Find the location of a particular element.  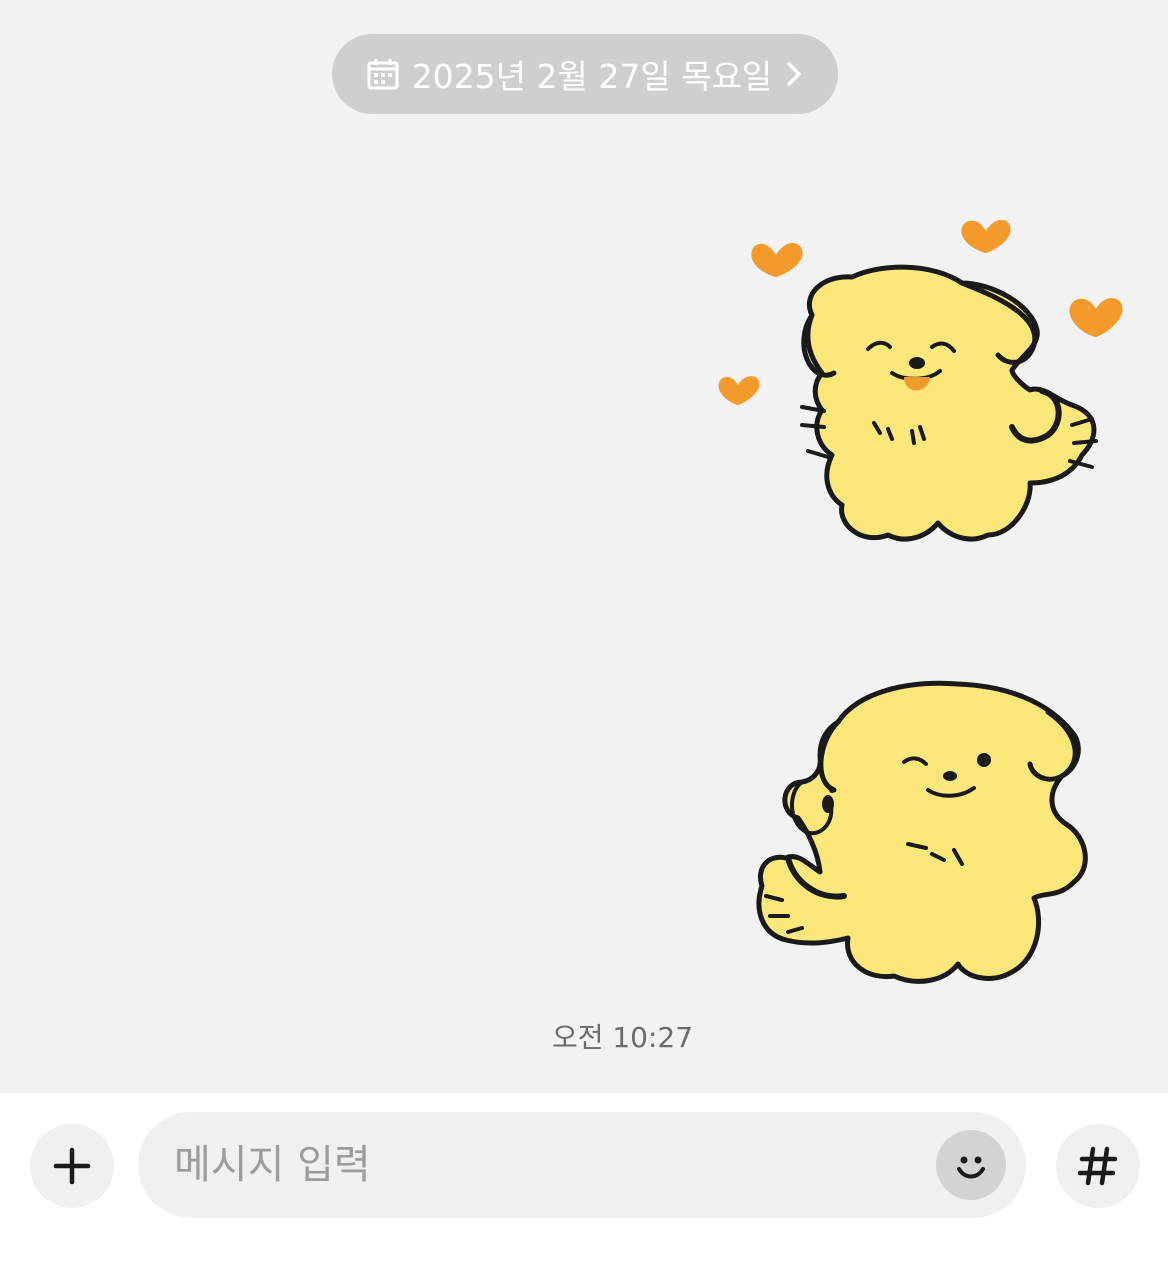

hashtag-button is located at coordinates (1098, 1166).